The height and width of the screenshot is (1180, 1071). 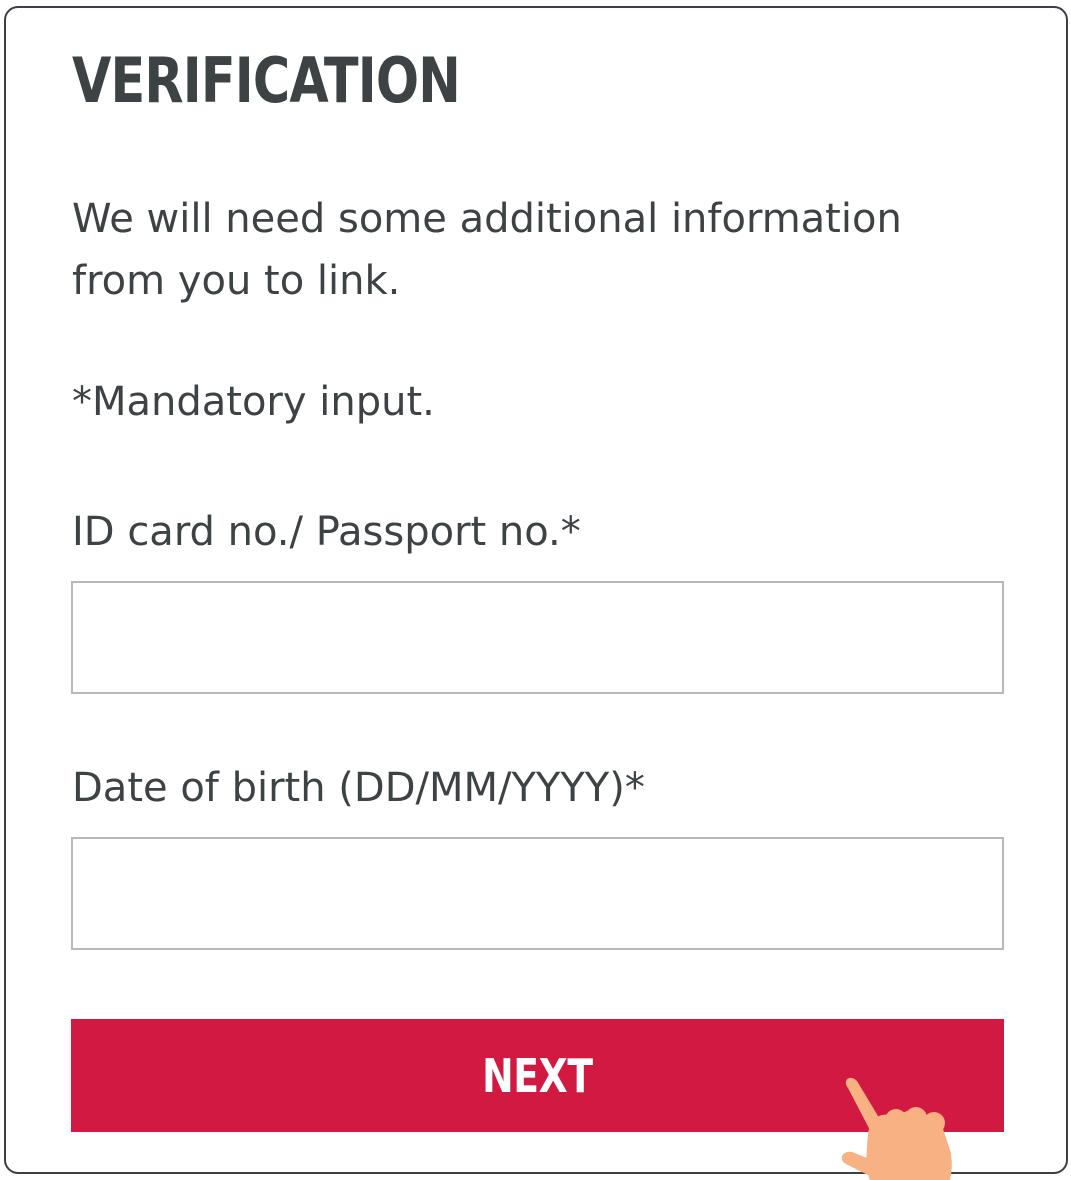 I want to click on date-of-birth-input, so click(x=537, y=893).